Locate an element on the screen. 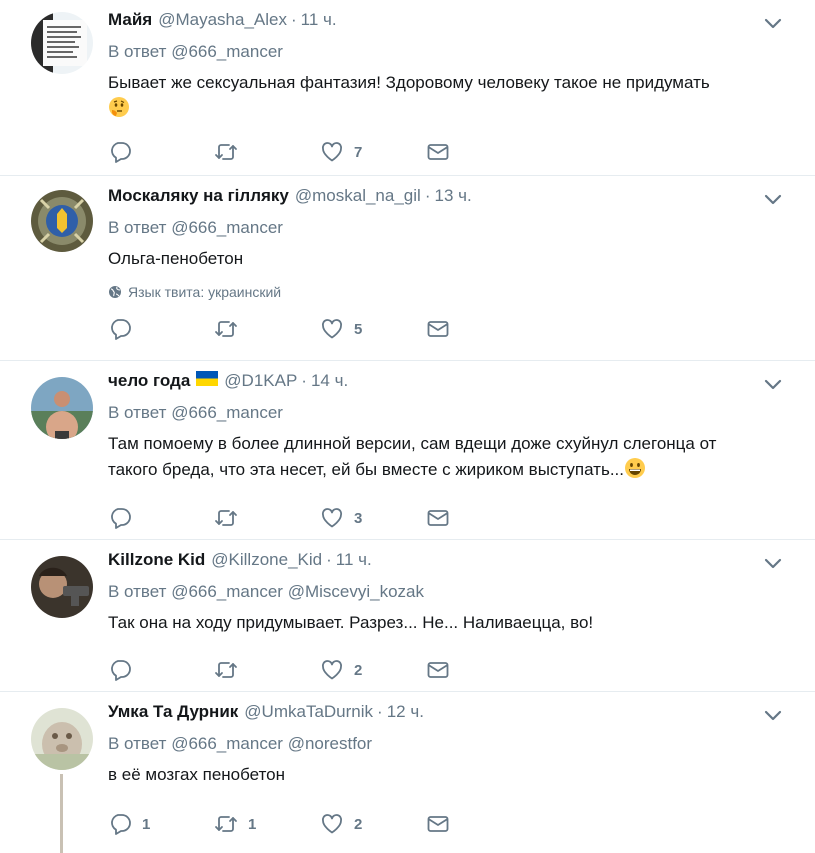  author-name: чело года is located at coordinates (149, 381).